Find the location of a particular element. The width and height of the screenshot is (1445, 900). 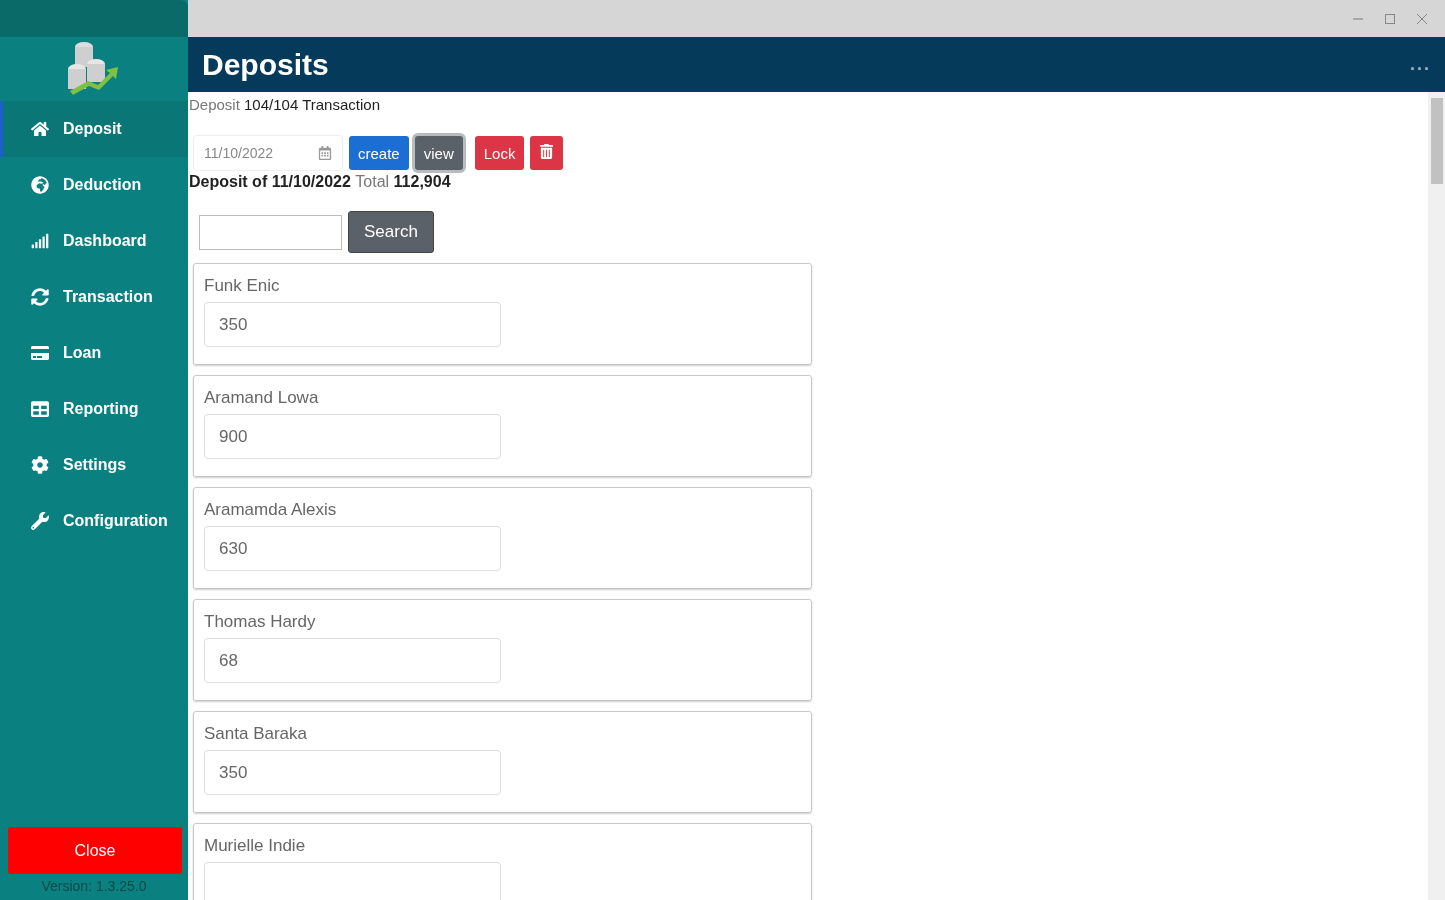

member-name: Aramand Lowa is located at coordinates (262, 398).